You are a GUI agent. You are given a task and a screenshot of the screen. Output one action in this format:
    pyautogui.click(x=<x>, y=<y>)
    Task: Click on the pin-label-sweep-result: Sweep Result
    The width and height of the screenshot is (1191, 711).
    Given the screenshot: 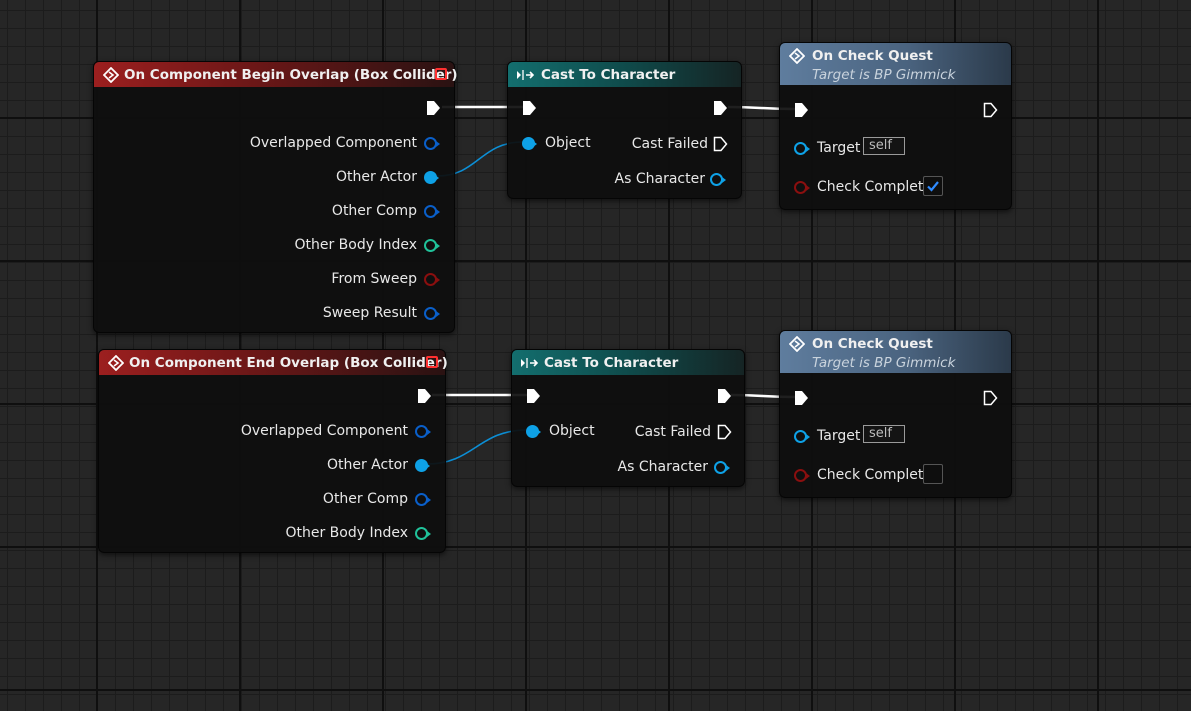 What is the action you would take?
    pyautogui.click(x=369, y=313)
    